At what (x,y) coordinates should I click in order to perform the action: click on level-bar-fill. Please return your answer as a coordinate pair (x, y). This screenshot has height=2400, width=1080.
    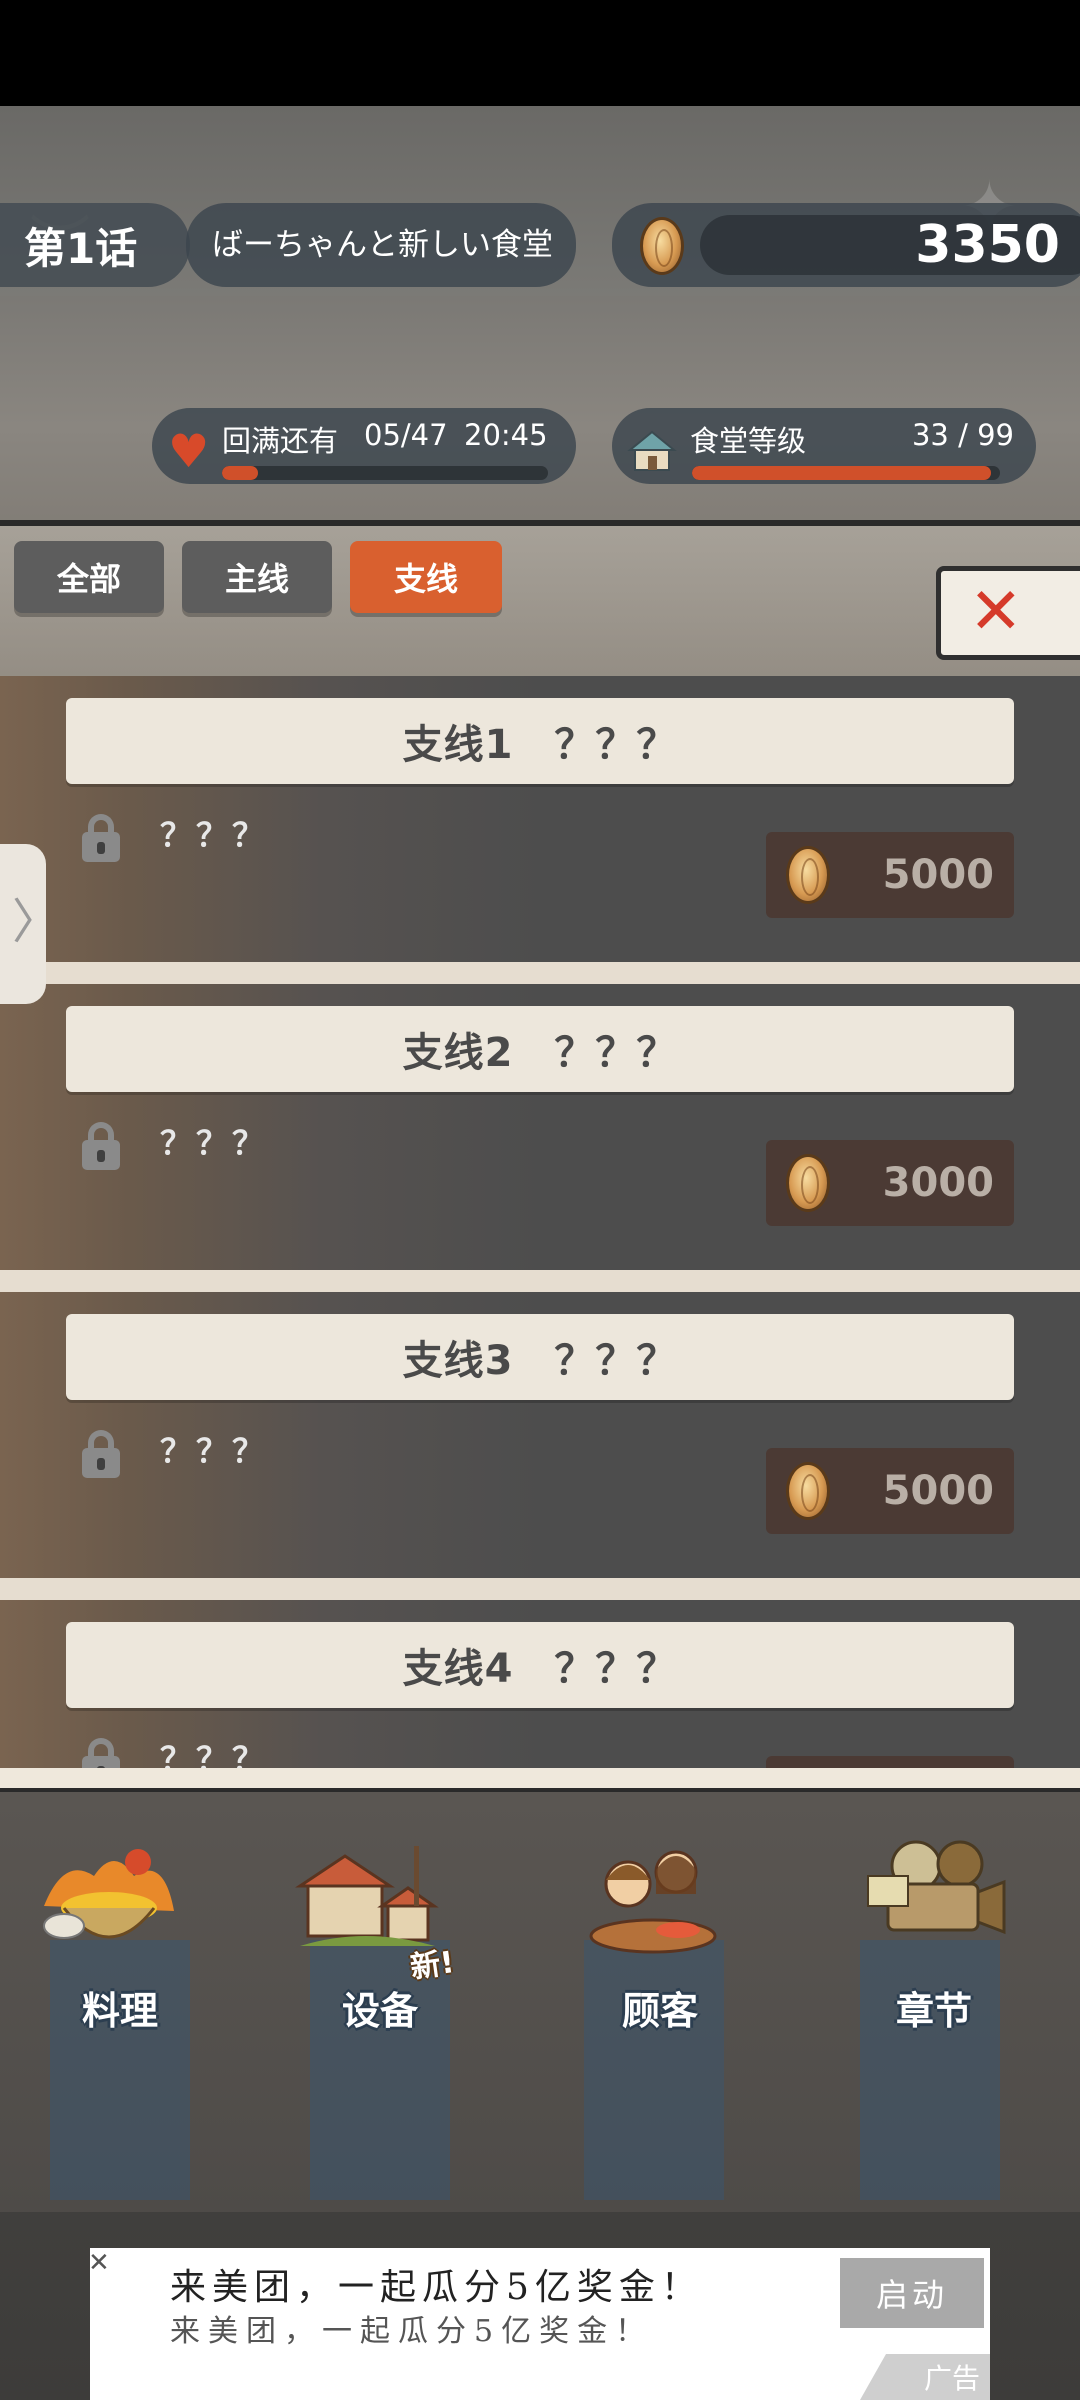
    Looking at the image, I should click on (841, 473).